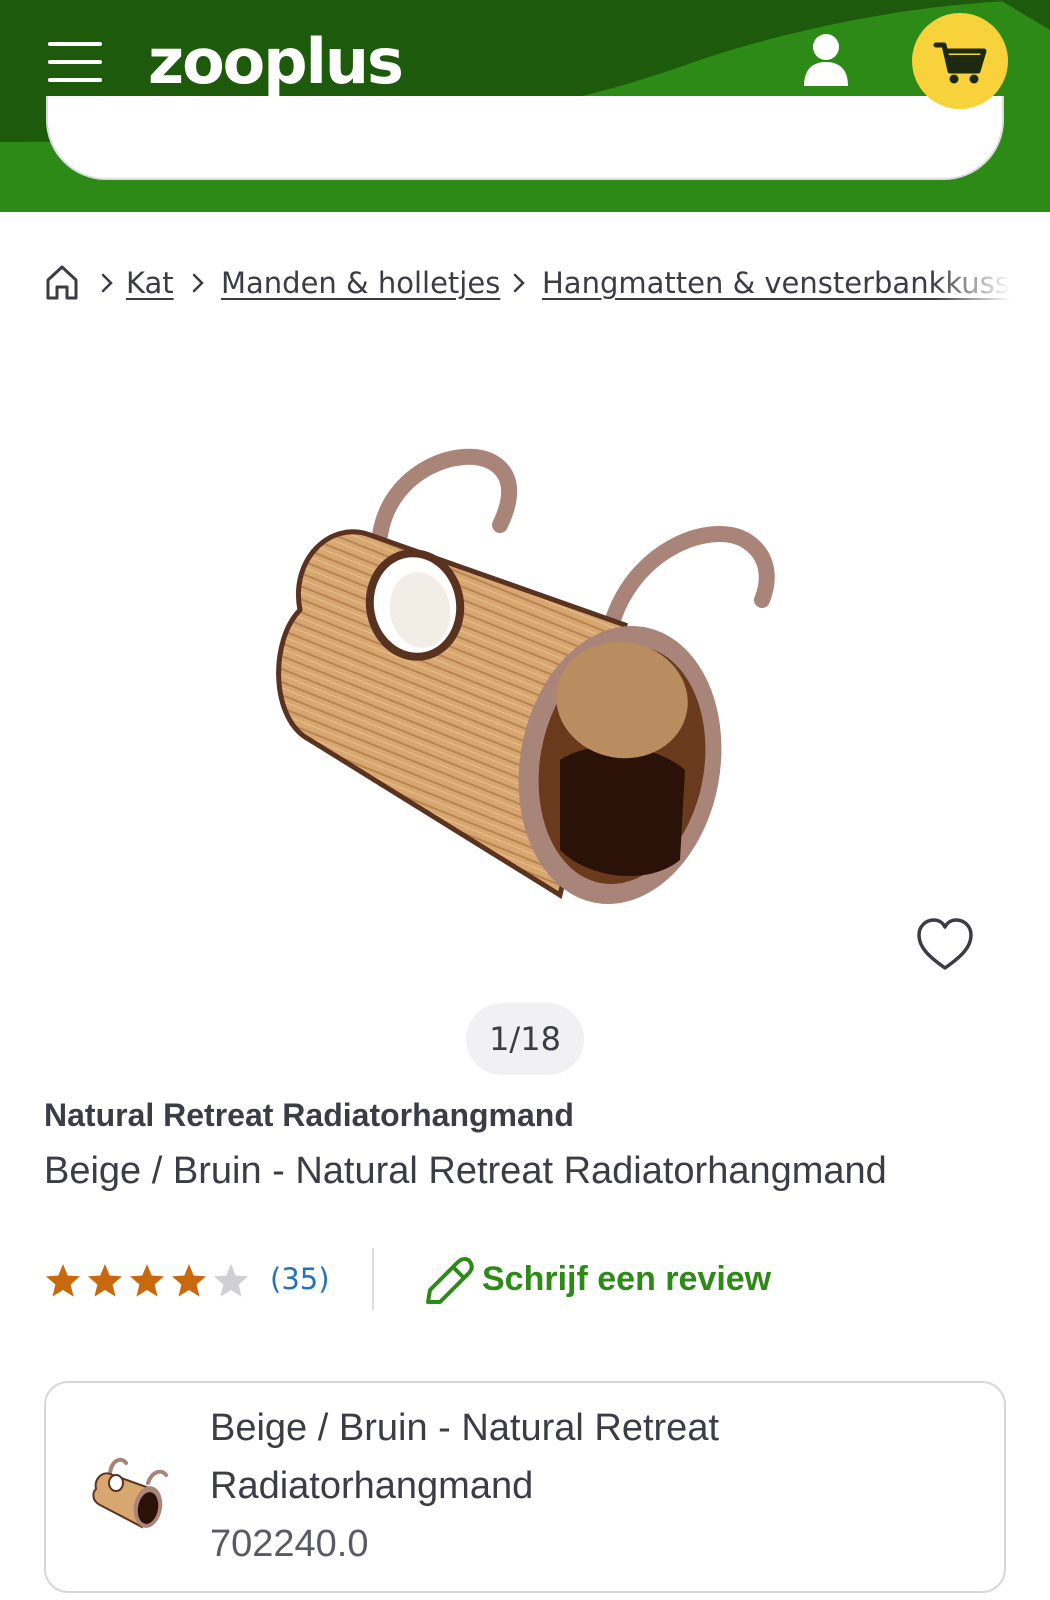  Describe the element at coordinates (300, 1279) in the screenshot. I see `review-count-link: (35)` at that location.